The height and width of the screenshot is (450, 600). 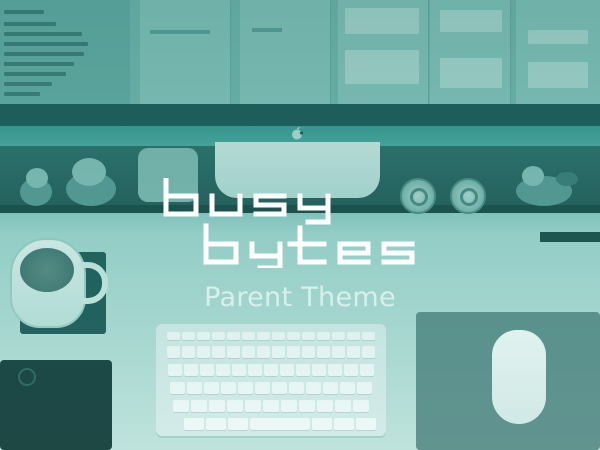 What do you see at coordinates (300, 297) in the screenshot?
I see `theme-subtitle: Parent Theme` at bounding box center [300, 297].